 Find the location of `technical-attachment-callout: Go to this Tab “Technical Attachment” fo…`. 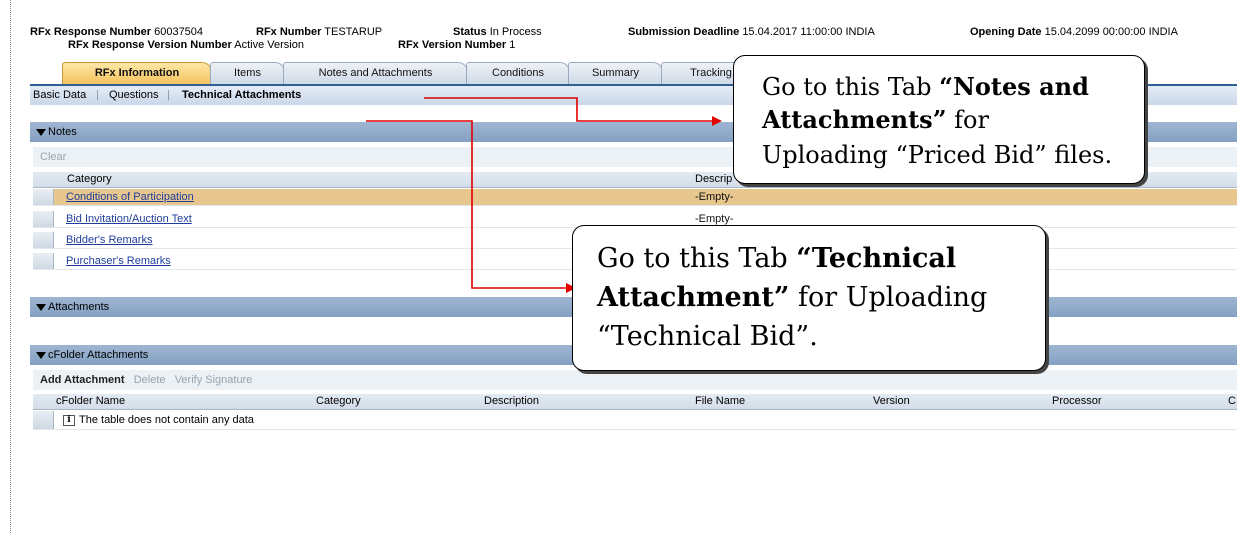

technical-attachment-callout: Go to this Tab “Technical Attachment” fo… is located at coordinates (809, 298).